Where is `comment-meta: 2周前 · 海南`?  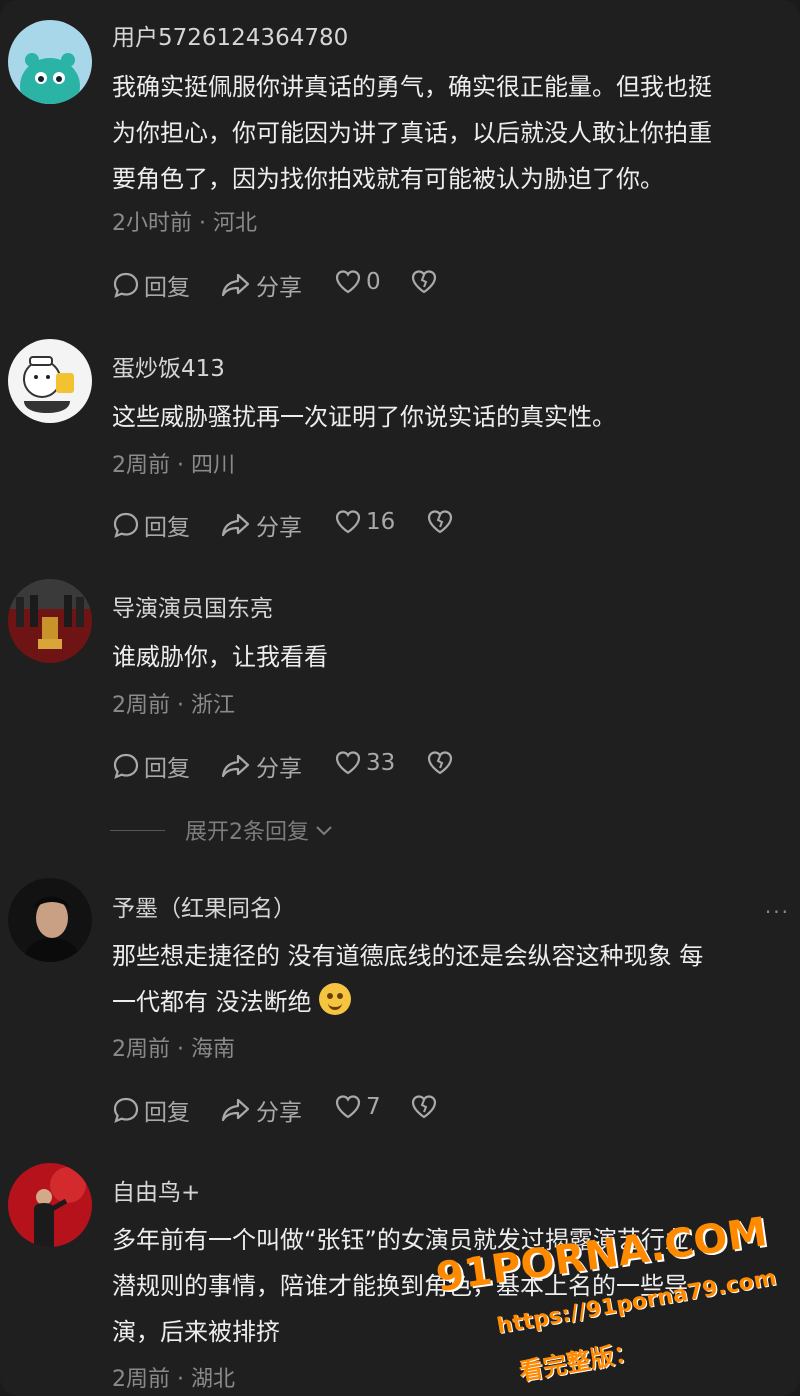 comment-meta: 2周前 · 海南 is located at coordinates (173, 1047).